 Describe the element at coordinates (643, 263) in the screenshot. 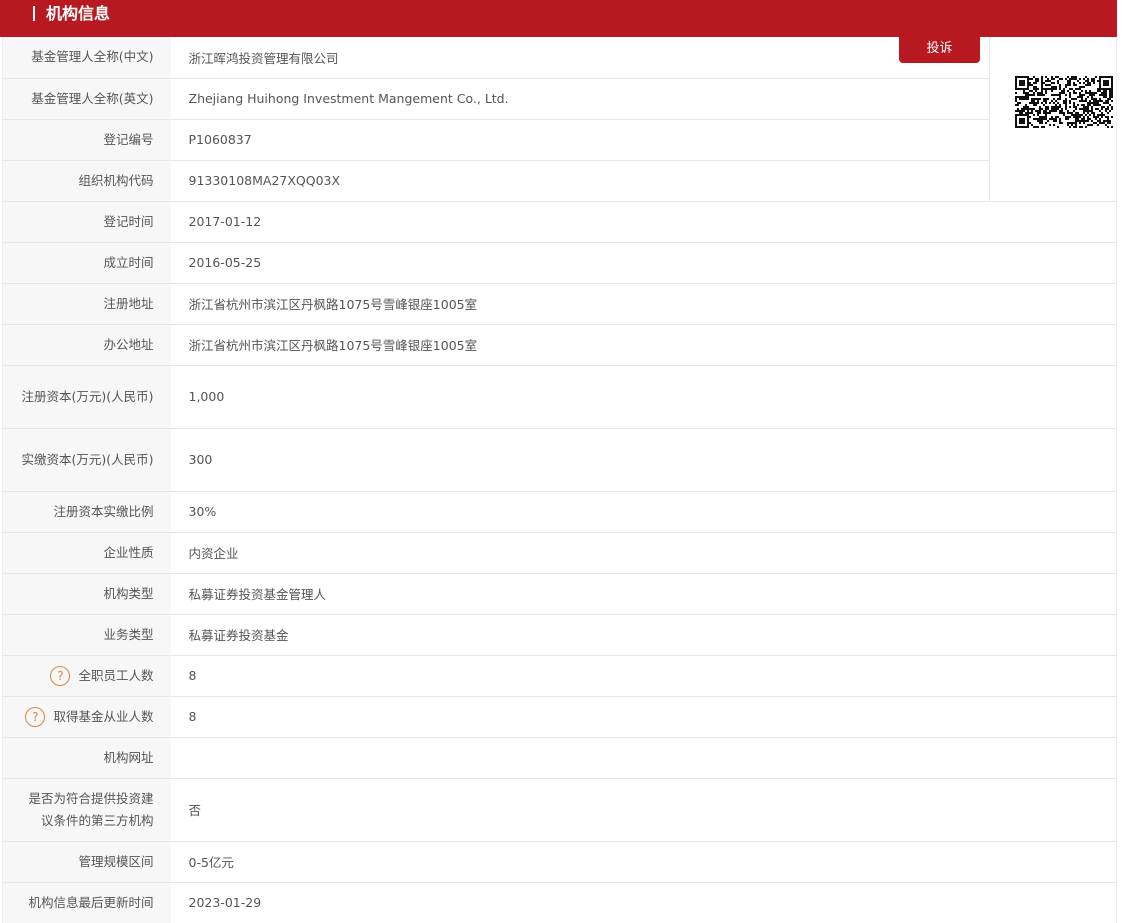

I see `row-value: 2016-05-25` at that location.